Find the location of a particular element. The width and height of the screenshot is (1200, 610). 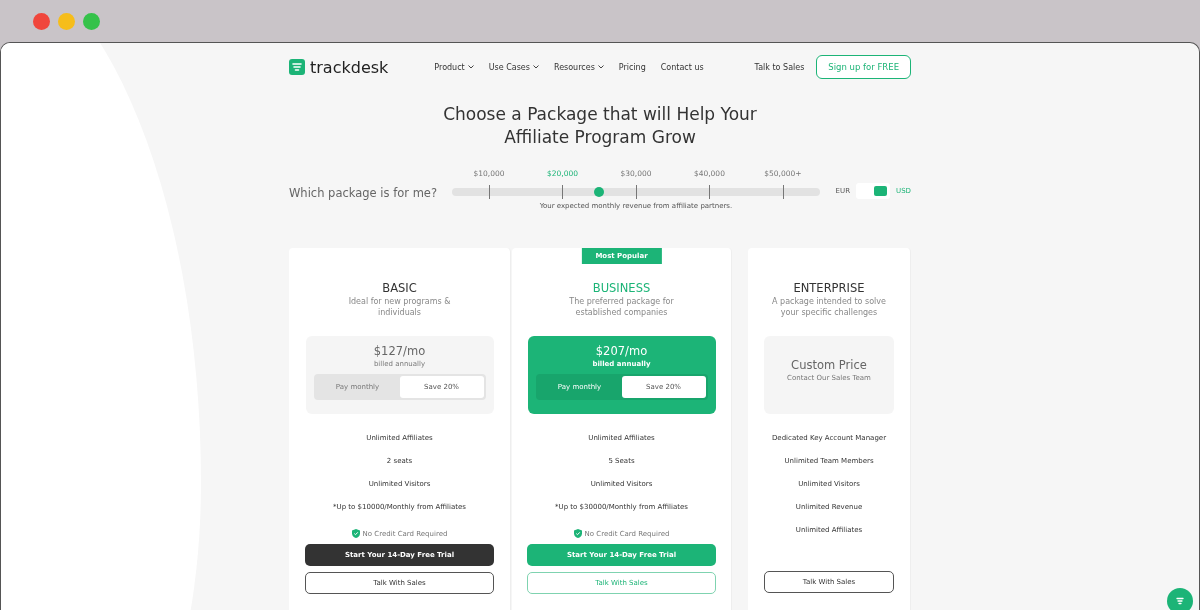

plan-subtitle: Ideal for new programs & individuals is located at coordinates (399, 307).